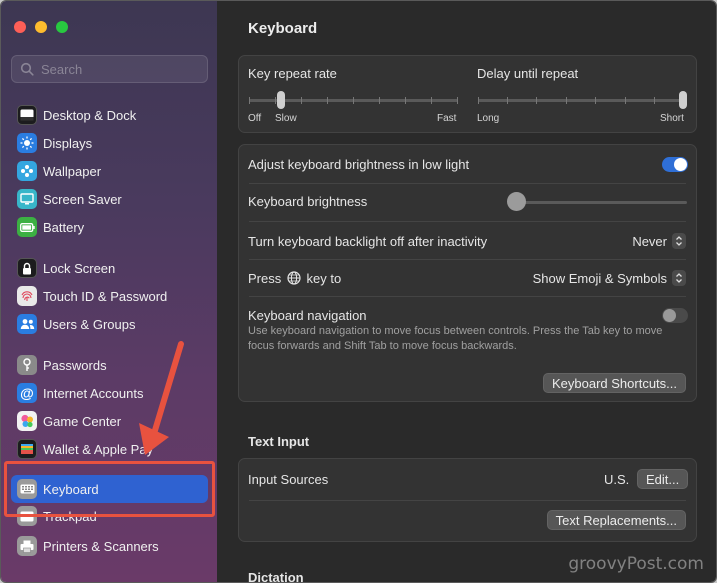 Image resolution: width=717 pixels, height=583 pixels. What do you see at coordinates (79, 268) in the screenshot?
I see `sidebar-item-label: Lock Screen` at bounding box center [79, 268].